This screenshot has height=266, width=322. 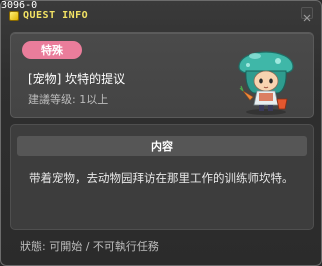 I want to click on quest-description: 带着宠物，去动物园拜访在那里工作的训练师坎特。, so click(x=161, y=178).